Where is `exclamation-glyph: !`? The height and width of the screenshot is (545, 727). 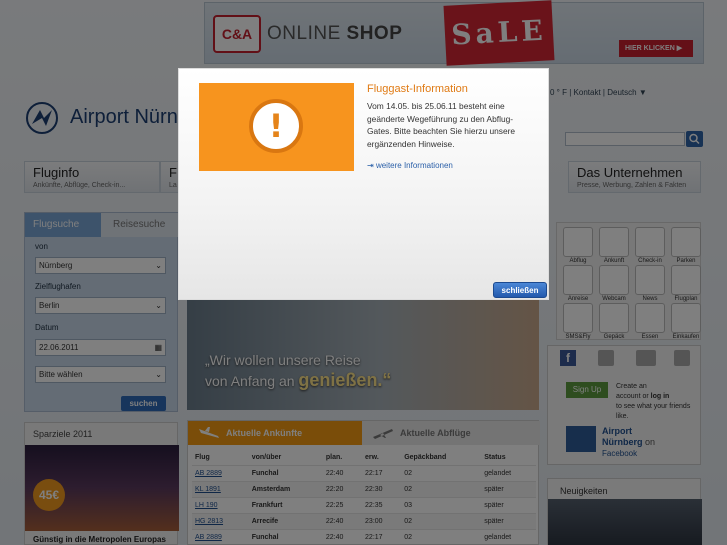 exclamation-glyph: ! is located at coordinates (276, 126).